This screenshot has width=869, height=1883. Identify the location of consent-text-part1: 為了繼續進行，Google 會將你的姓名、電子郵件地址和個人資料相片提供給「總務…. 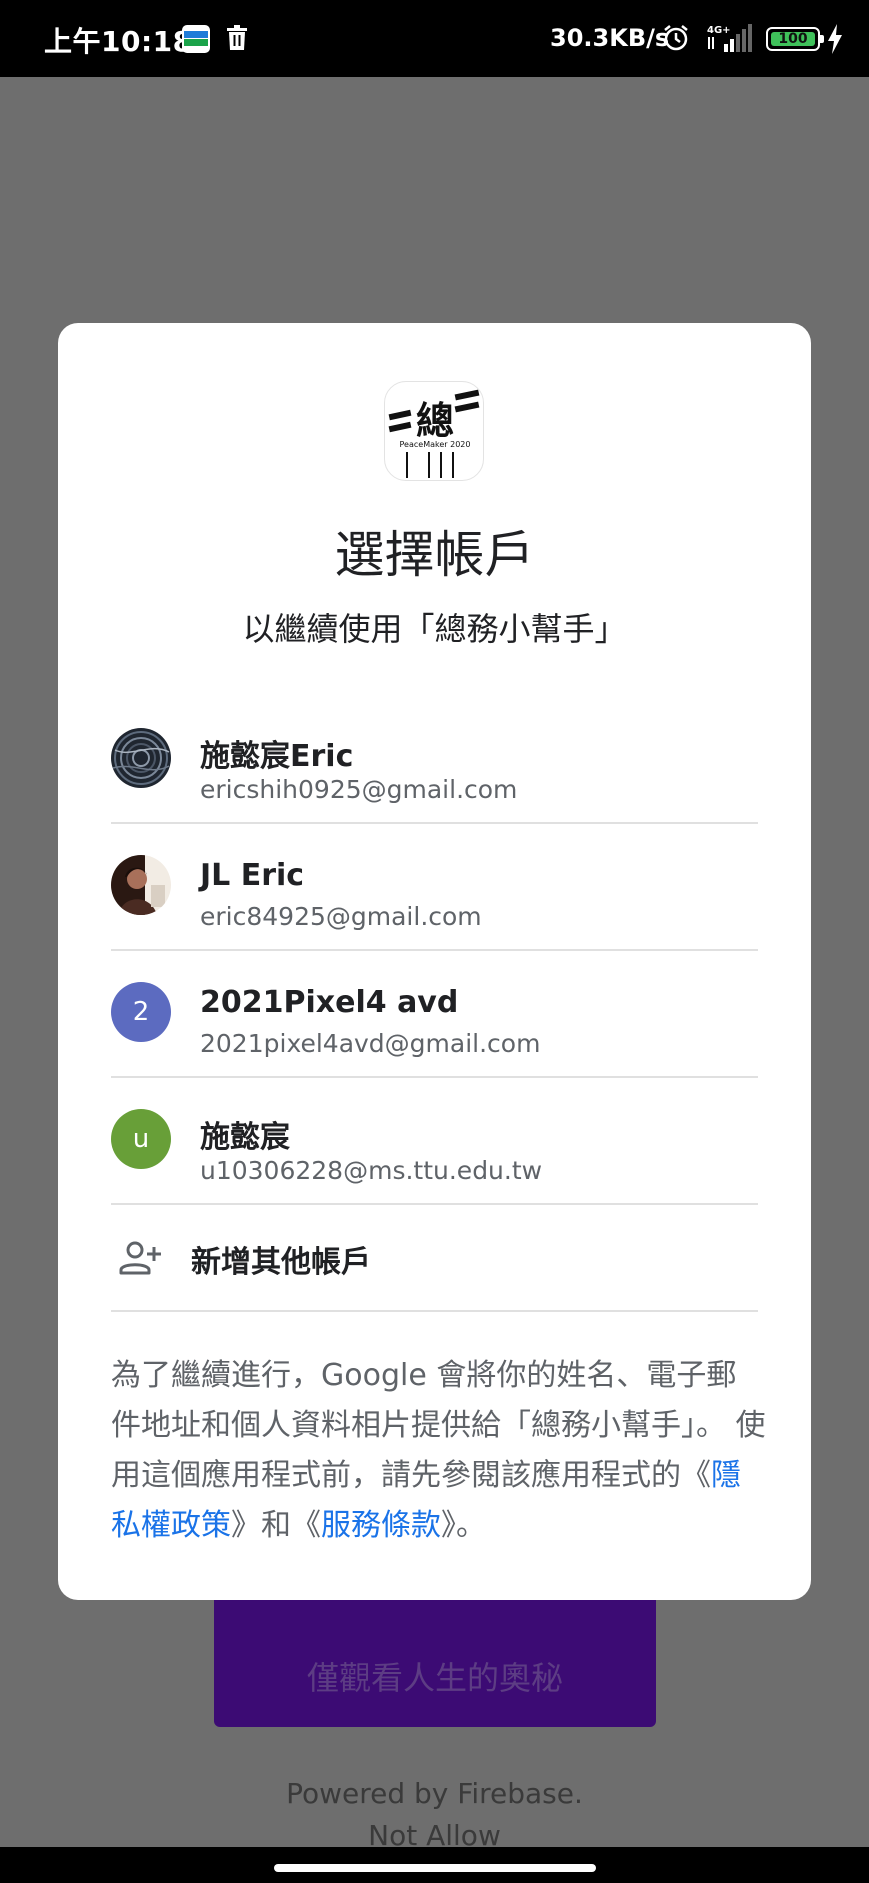
(438, 1425).